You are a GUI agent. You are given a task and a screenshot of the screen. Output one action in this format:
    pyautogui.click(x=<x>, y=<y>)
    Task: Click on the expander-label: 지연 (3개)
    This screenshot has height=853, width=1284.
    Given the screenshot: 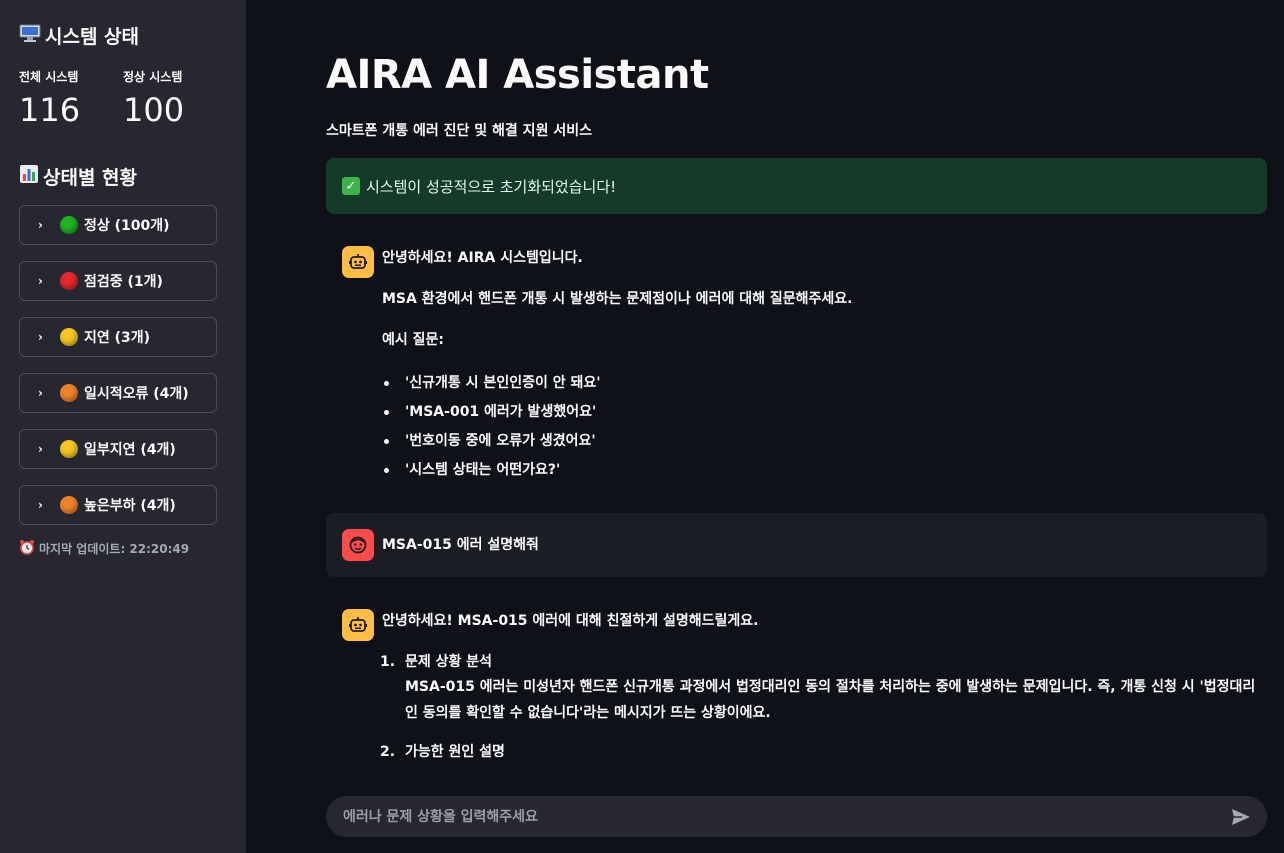 What is the action you would take?
    pyautogui.click(x=117, y=338)
    